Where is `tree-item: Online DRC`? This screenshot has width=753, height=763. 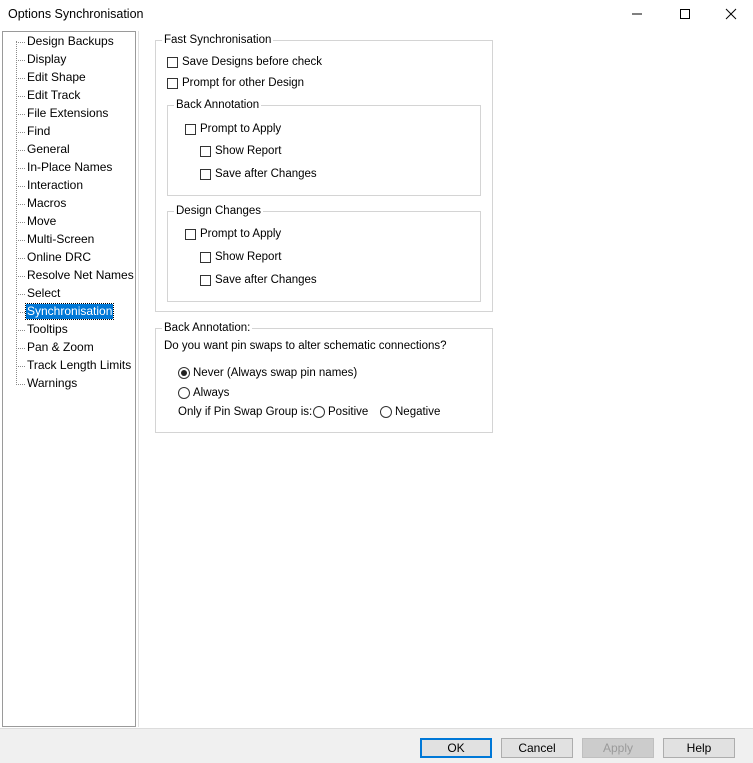
tree-item: Online DRC is located at coordinates (69, 258).